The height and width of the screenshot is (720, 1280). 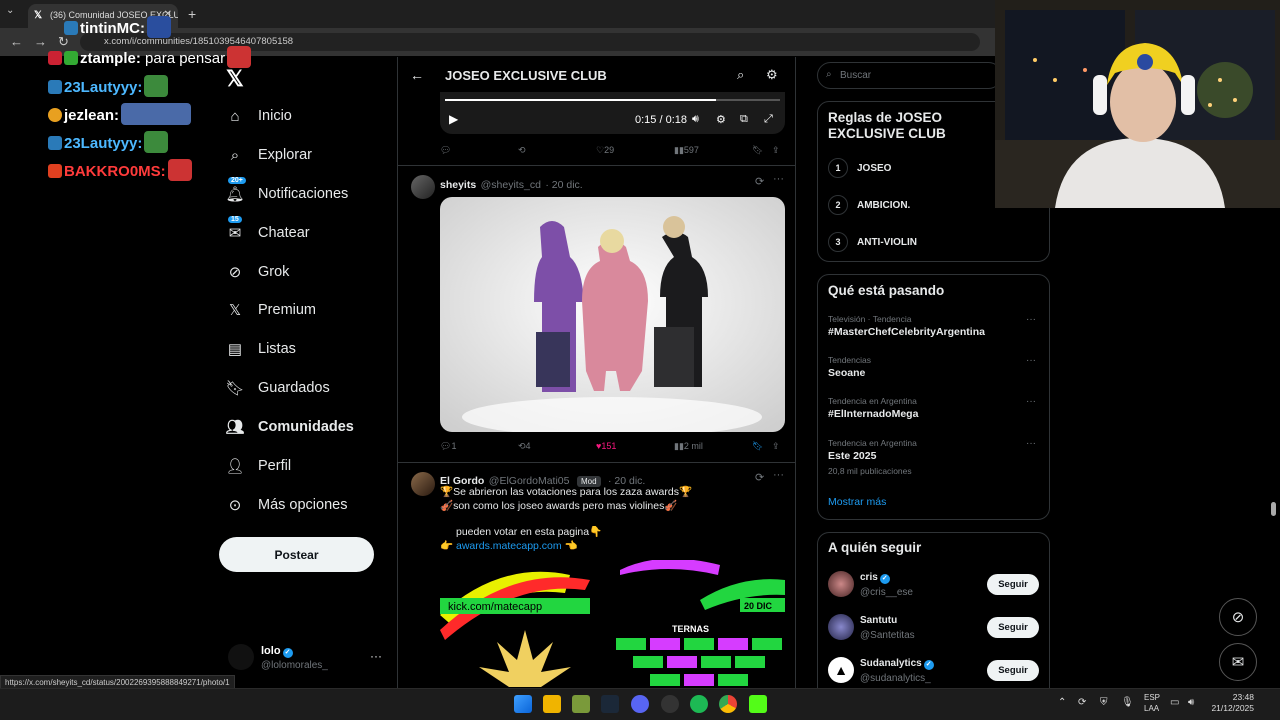 I want to click on nav-item-x: 𝕏 Premium, so click(x=271, y=310).